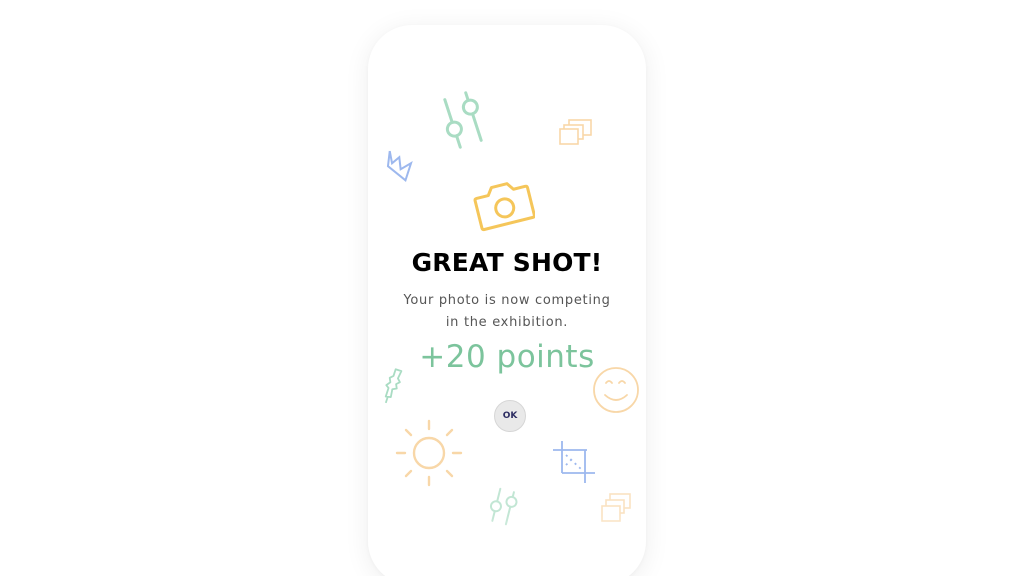  What do you see at coordinates (616, 390) in the screenshot?
I see `smiley-icon` at bounding box center [616, 390].